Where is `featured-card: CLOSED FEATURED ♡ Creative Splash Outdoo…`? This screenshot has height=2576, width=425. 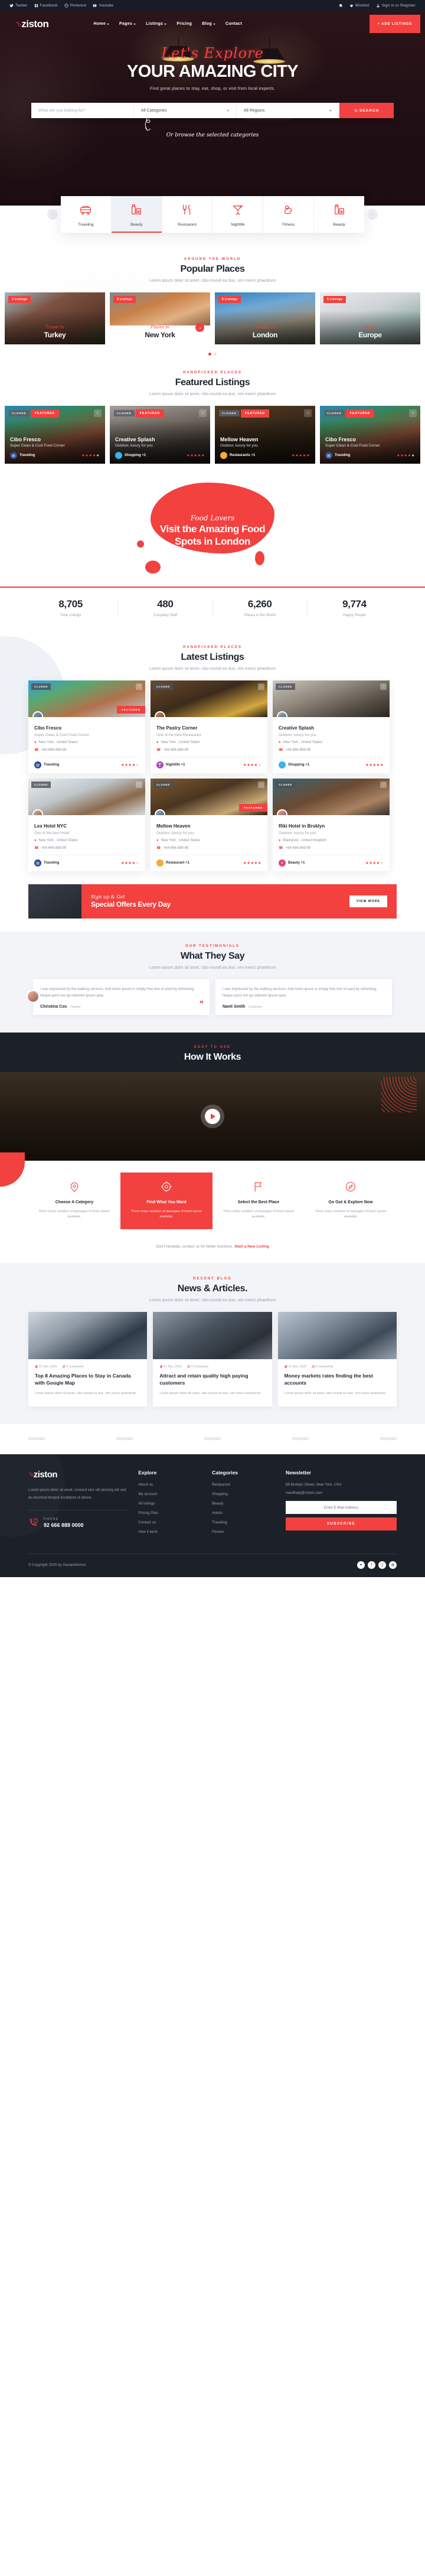
featured-card: CLOSED FEATURED ♡ Creative Splash Outdoo… is located at coordinates (160, 435).